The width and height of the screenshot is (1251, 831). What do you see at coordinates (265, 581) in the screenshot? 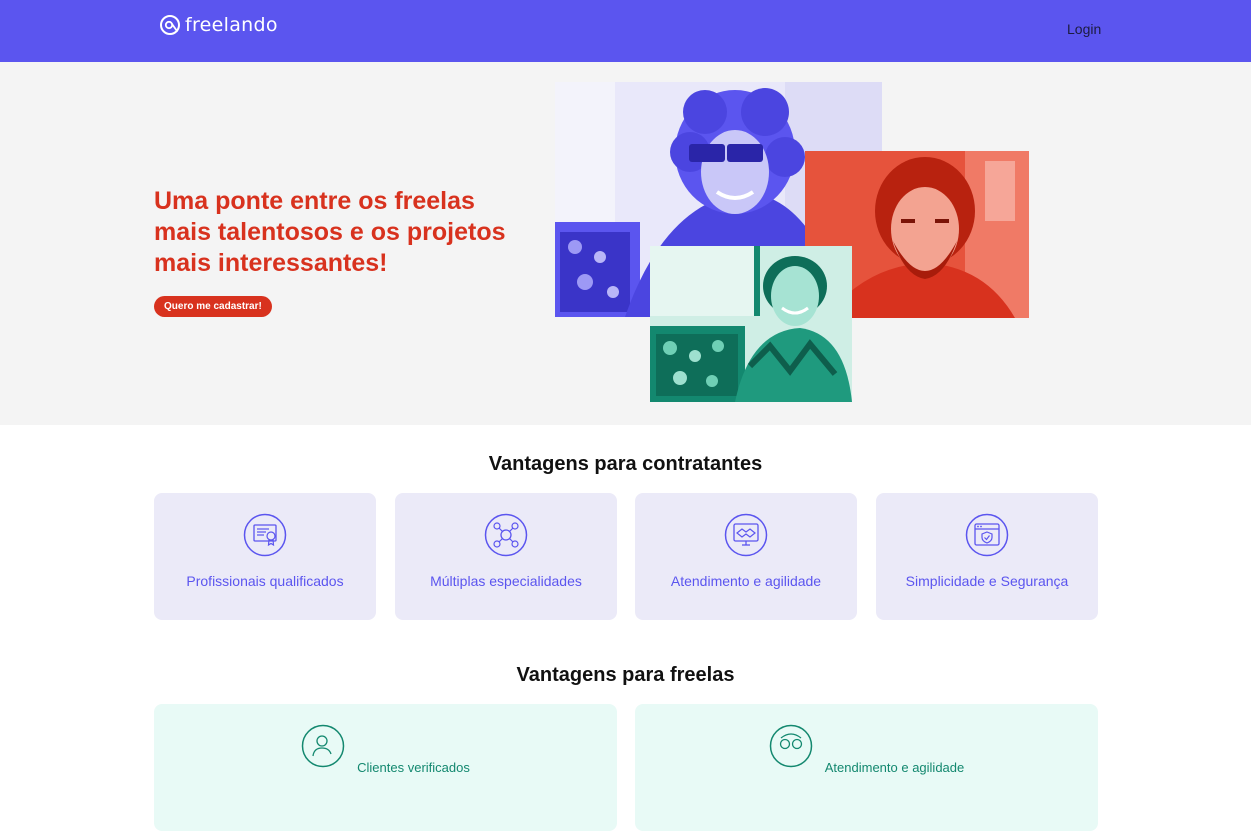
I see `card-label: Profissionais qualificados` at bounding box center [265, 581].